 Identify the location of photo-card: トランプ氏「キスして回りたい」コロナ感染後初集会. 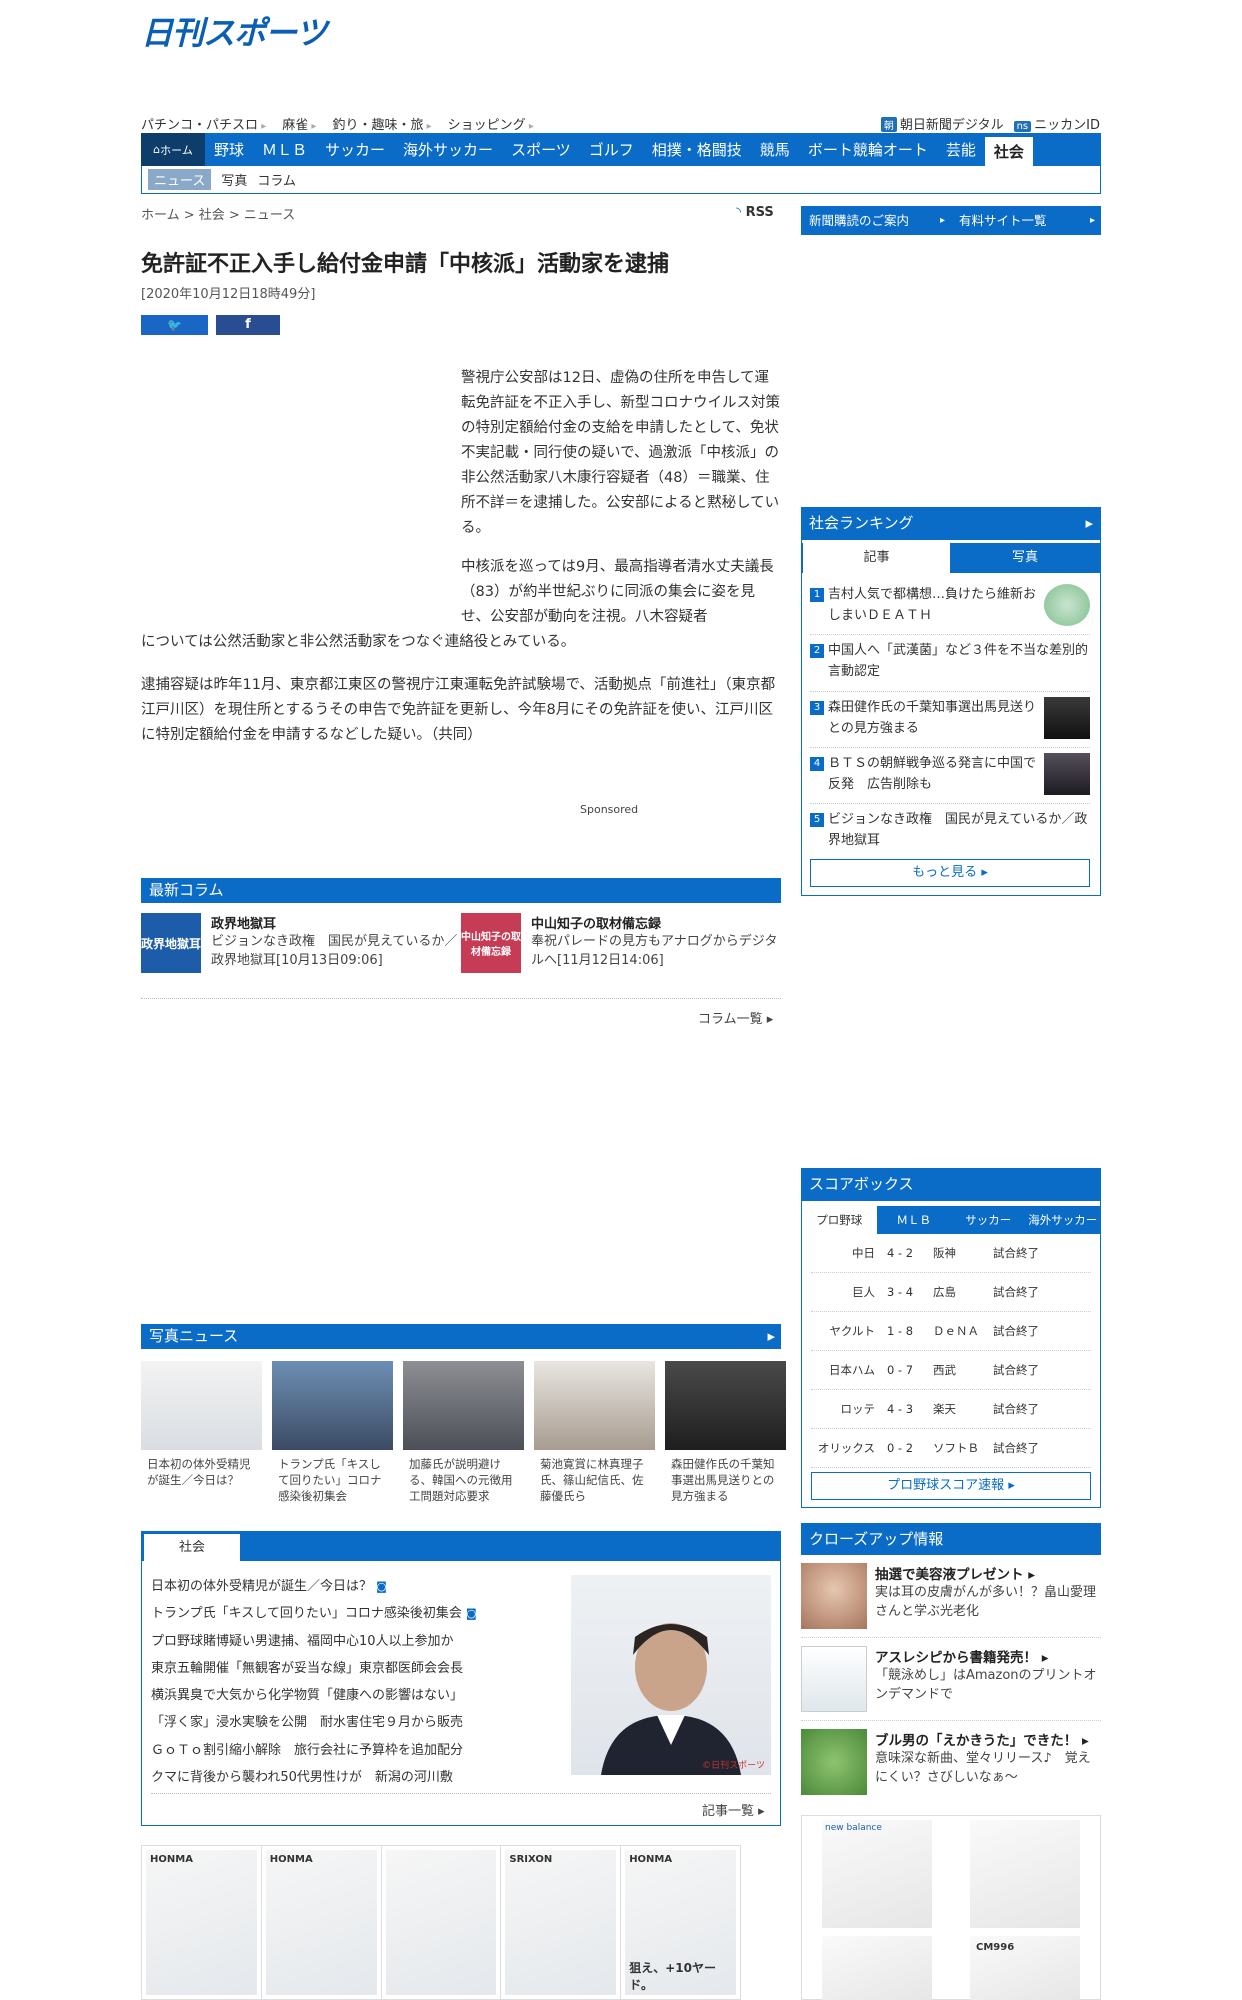
(332, 1432).